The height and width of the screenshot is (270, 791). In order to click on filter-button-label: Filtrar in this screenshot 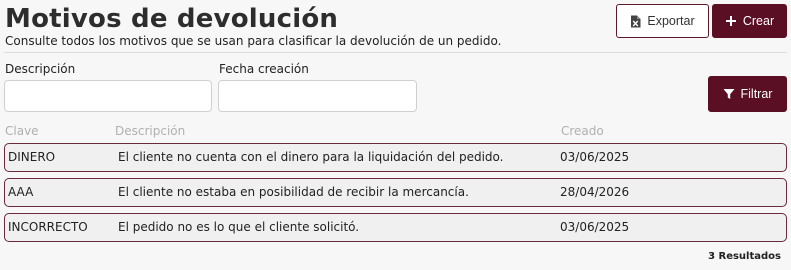, I will do `click(756, 94)`.